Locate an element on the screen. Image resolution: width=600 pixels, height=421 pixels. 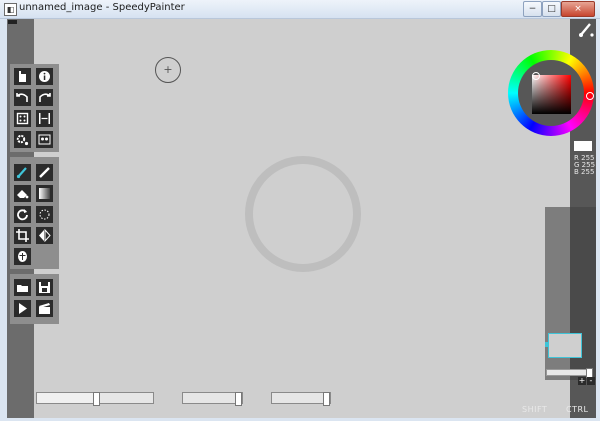
window-frame-left is located at coordinates (3, 220).